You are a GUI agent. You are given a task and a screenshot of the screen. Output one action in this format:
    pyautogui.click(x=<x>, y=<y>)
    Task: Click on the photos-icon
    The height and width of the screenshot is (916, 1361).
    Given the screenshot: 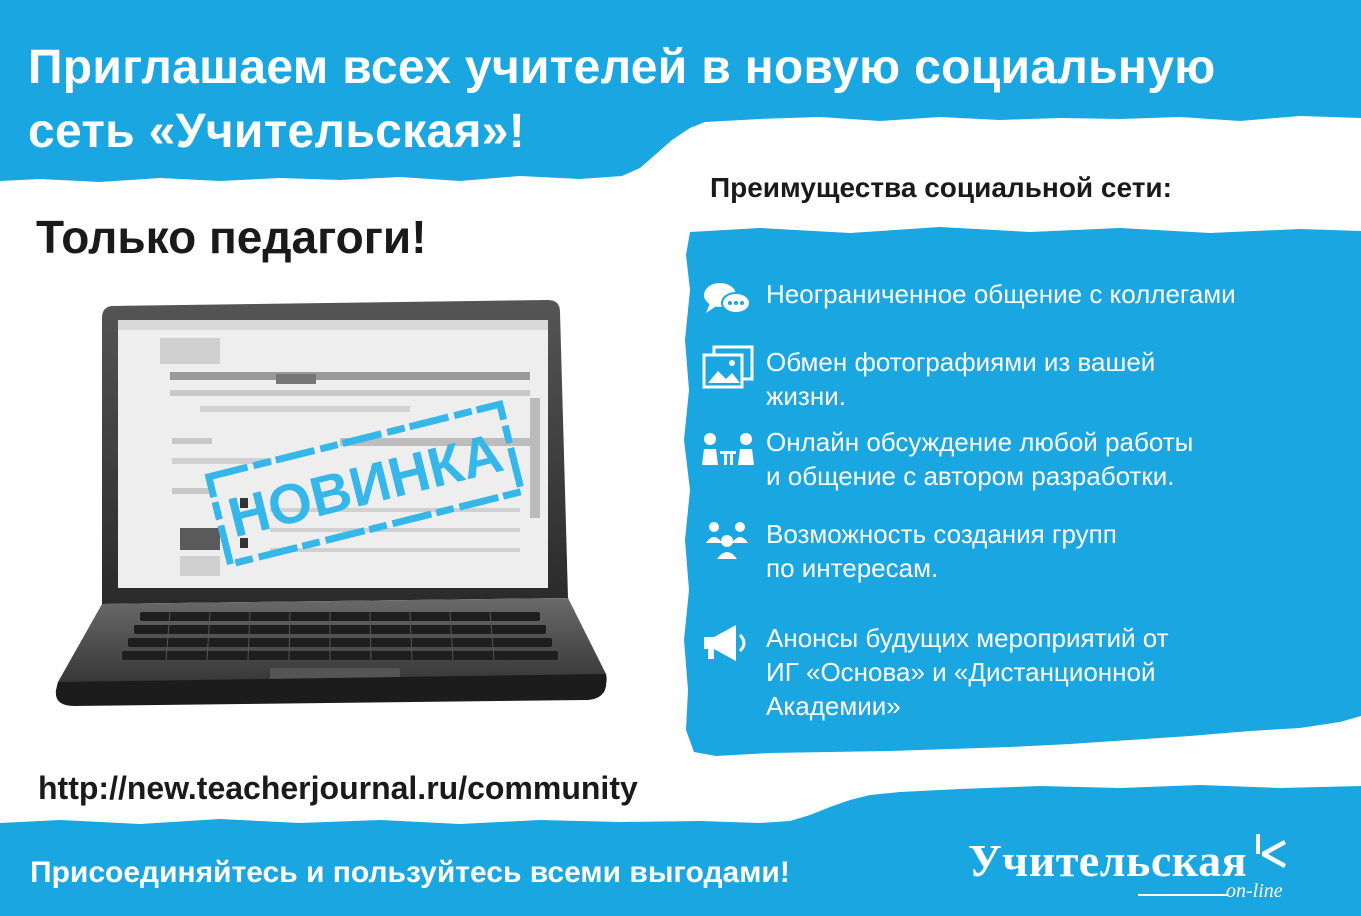 What is the action you would take?
    pyautogui.click(x=728, y=367)
    